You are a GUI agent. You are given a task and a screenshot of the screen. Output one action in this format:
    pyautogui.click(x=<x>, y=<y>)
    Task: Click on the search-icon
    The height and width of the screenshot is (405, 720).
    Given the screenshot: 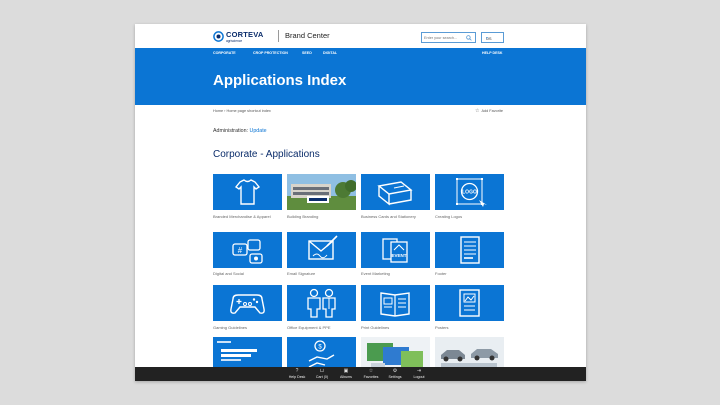 What is the action you would take?
    pyautogui.click(x=469, y=38)
    